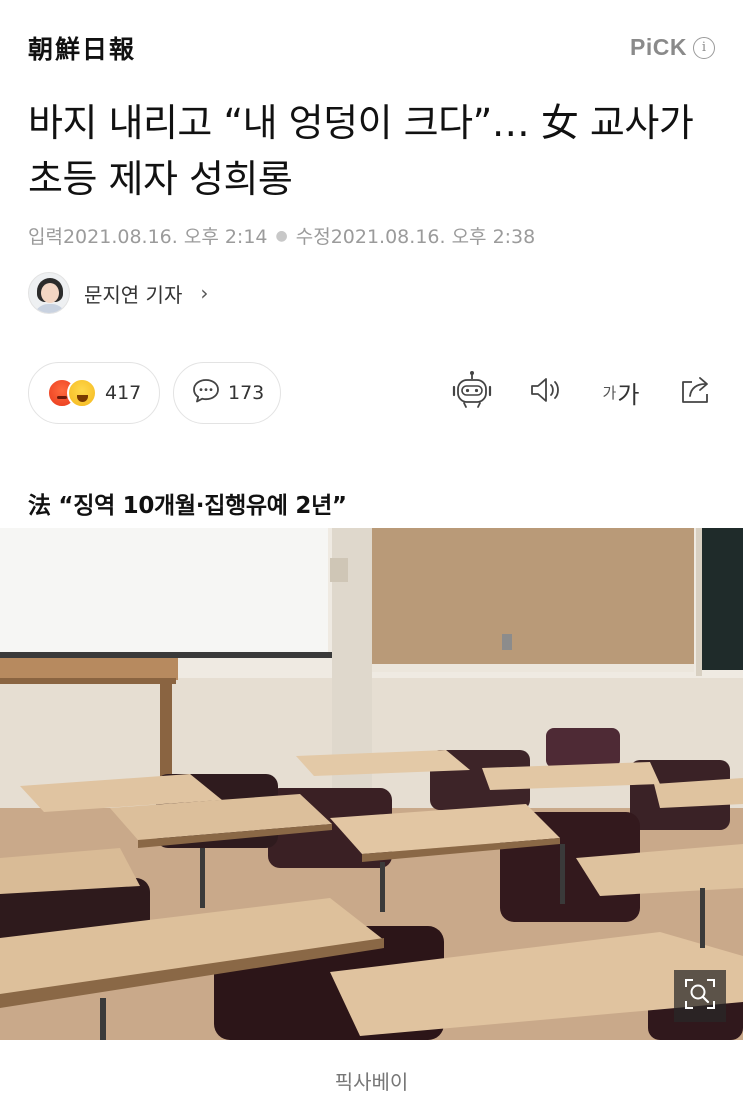 Image resolution: width=743 pixels, height=1105 pixels. Describe the element at coordinates (371, 45) in the screenshot. I see `top-header: 朝鮮日報 PiCK i` at that location.